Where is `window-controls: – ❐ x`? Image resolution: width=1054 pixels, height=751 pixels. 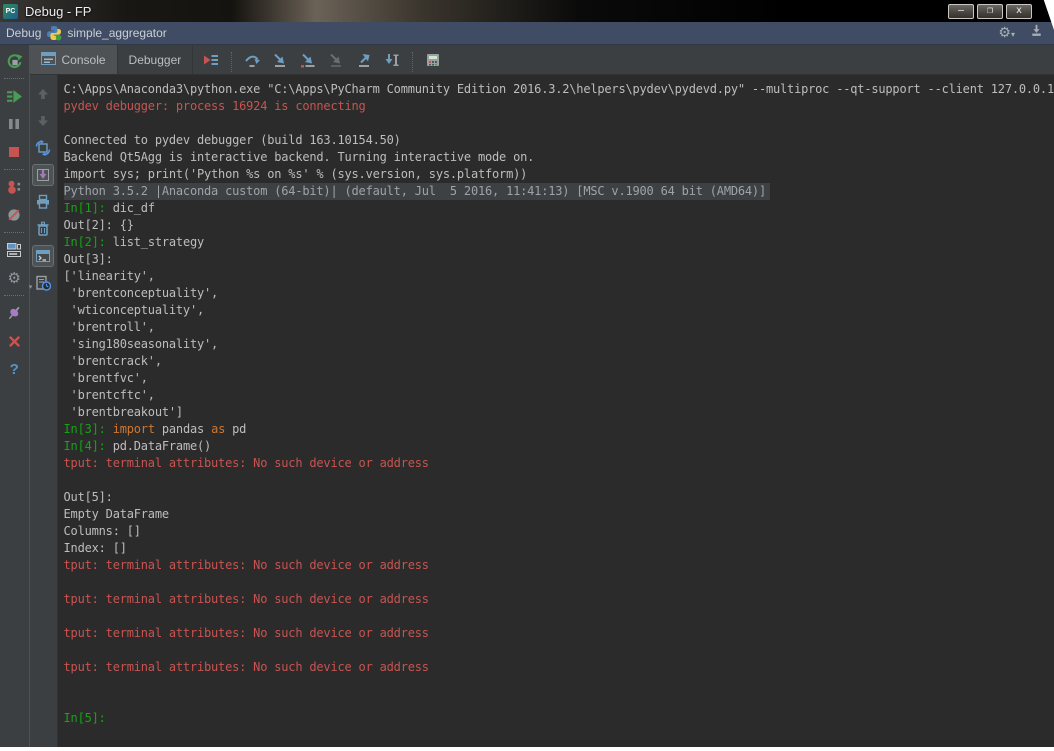 window-controls: – ❐ x is located at coordinates (990, 11).